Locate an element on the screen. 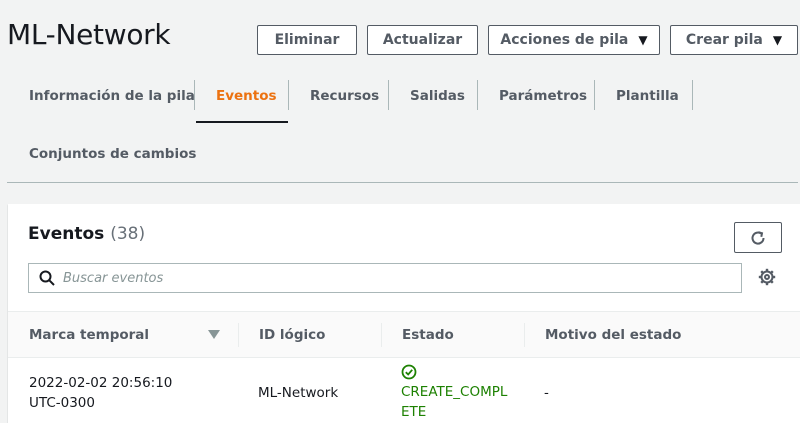 The height and width of the screenshot is (423, 800). tab-events: Eventos is located at coordinates (246, 96).